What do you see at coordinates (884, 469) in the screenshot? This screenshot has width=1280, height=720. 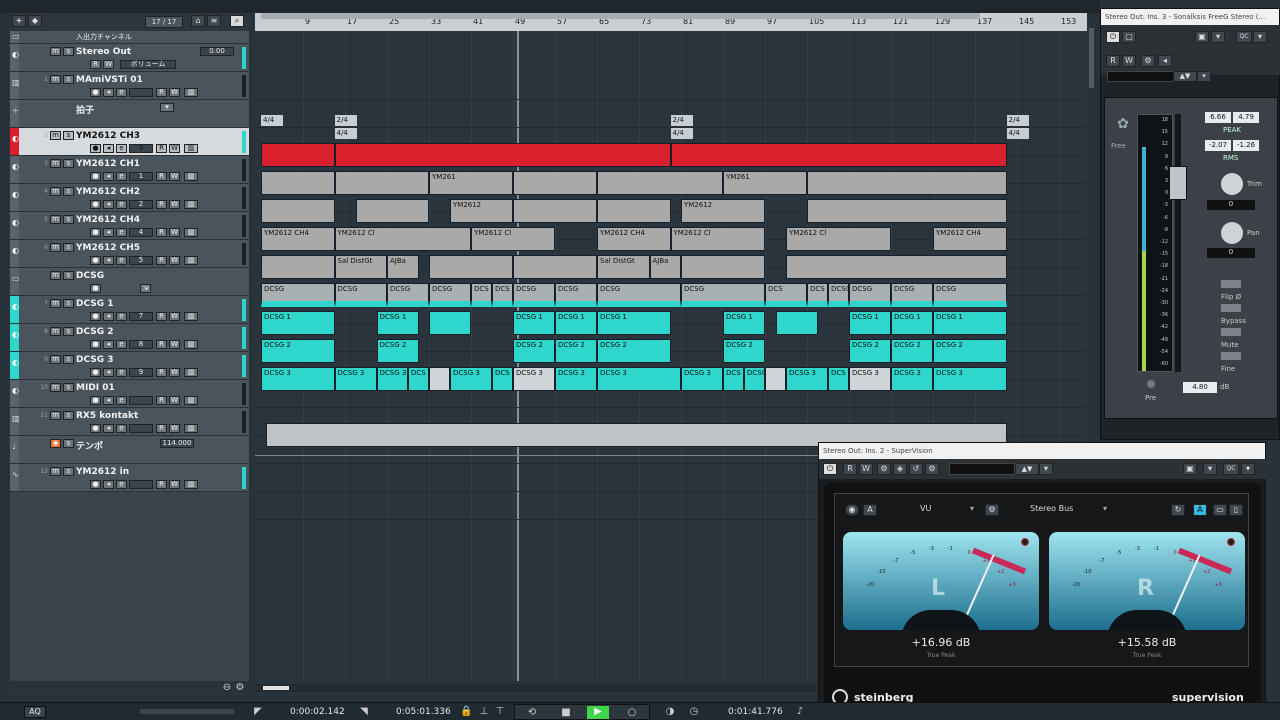 I see `settings-icon: ⚙` at bounding box center [884, 469].